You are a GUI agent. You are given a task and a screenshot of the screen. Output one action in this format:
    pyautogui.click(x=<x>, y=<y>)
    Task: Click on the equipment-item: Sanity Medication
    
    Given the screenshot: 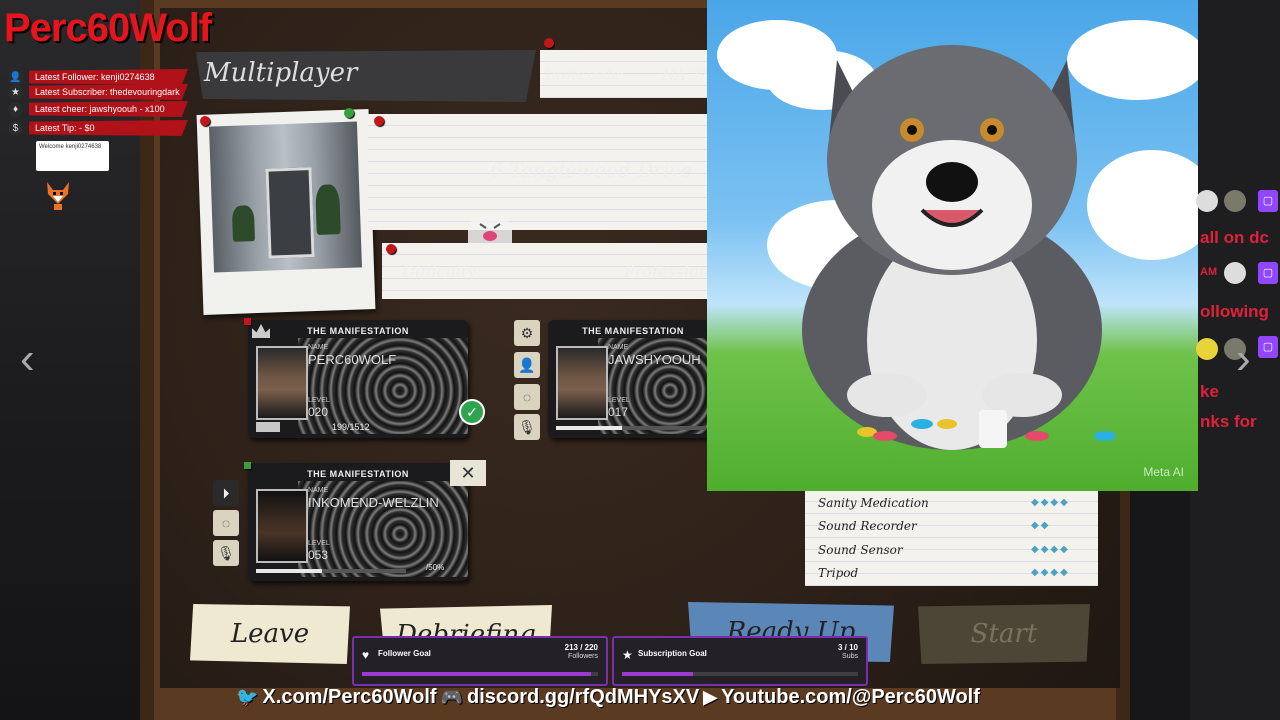 What is the action you would take?
    pyautogui.click(x=873, y=503)
    